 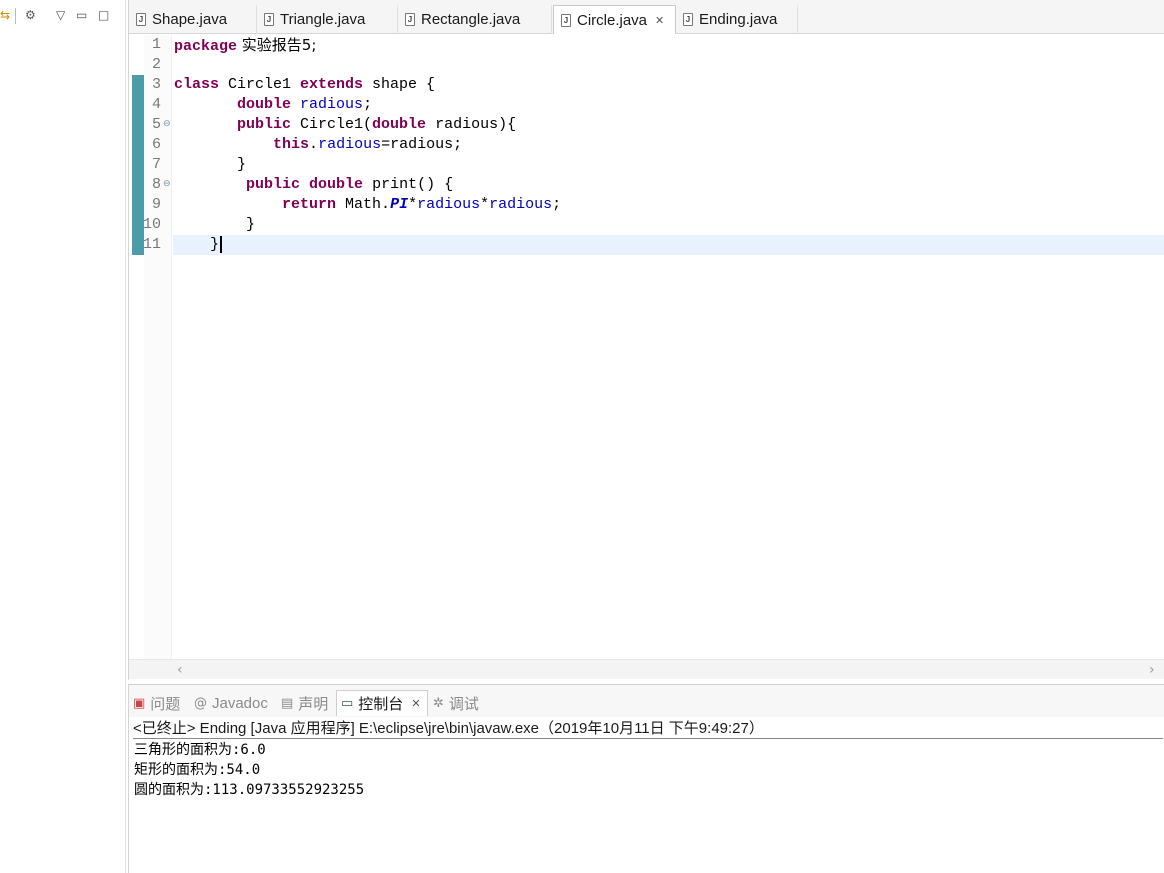 I want to click on keyword: class, so click(x=197, y=84).